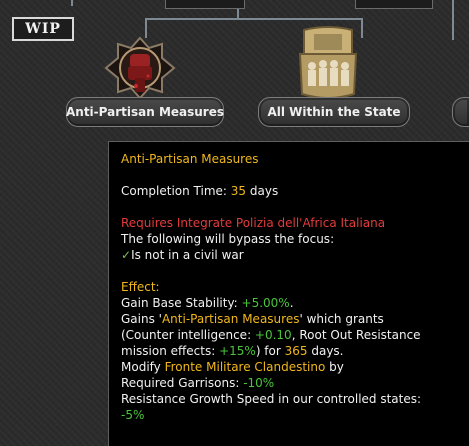 The width and height of the screenshot is (469, 446). I want to click on garrison-effect: Required Garrisons: -10%, so click(198, 383).